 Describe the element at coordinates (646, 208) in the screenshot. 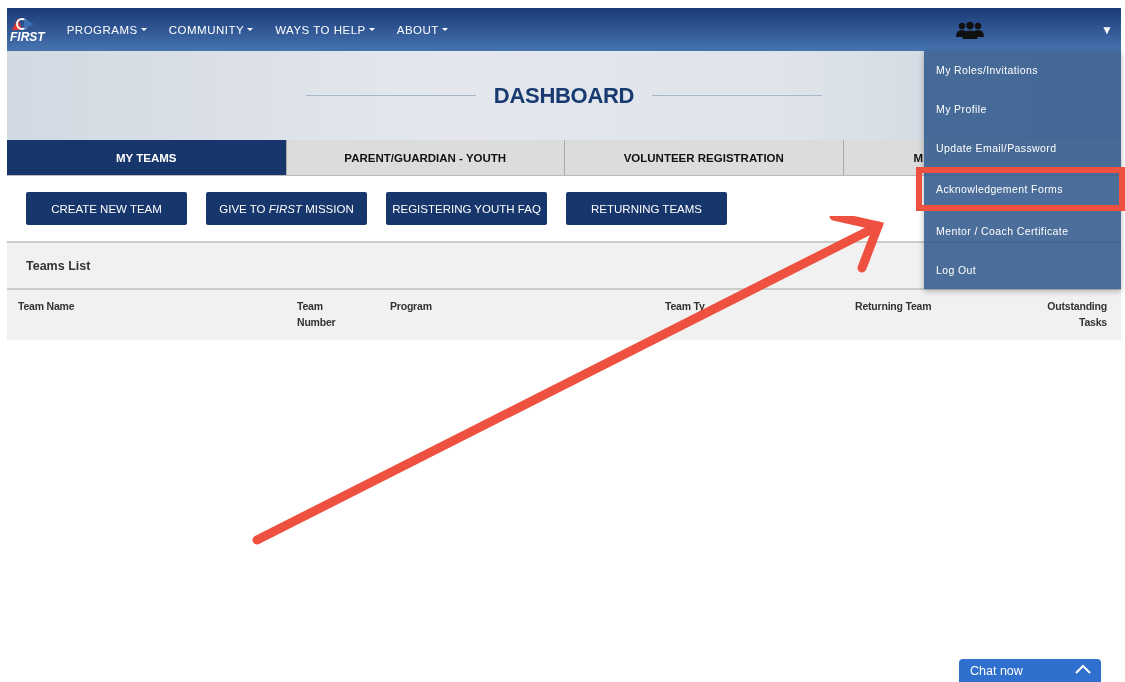

I see `action-button: RETURNING TEAMS` at that location.